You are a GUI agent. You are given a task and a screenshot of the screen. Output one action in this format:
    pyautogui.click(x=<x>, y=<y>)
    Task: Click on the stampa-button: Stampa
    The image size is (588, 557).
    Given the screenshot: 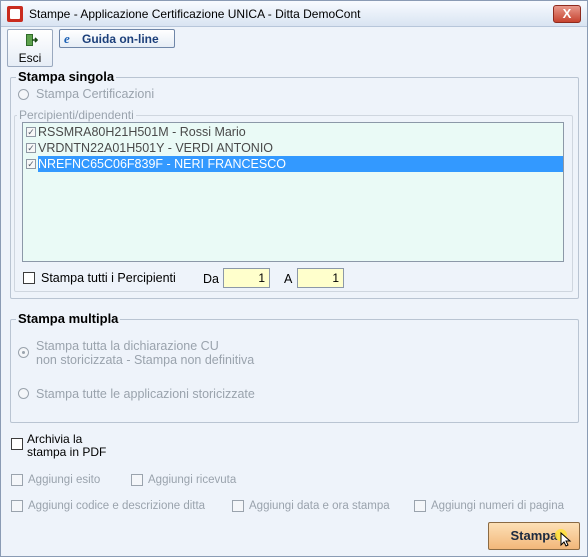 What is the action you would take?
    pyautogui.click(x=534, y=536)
    